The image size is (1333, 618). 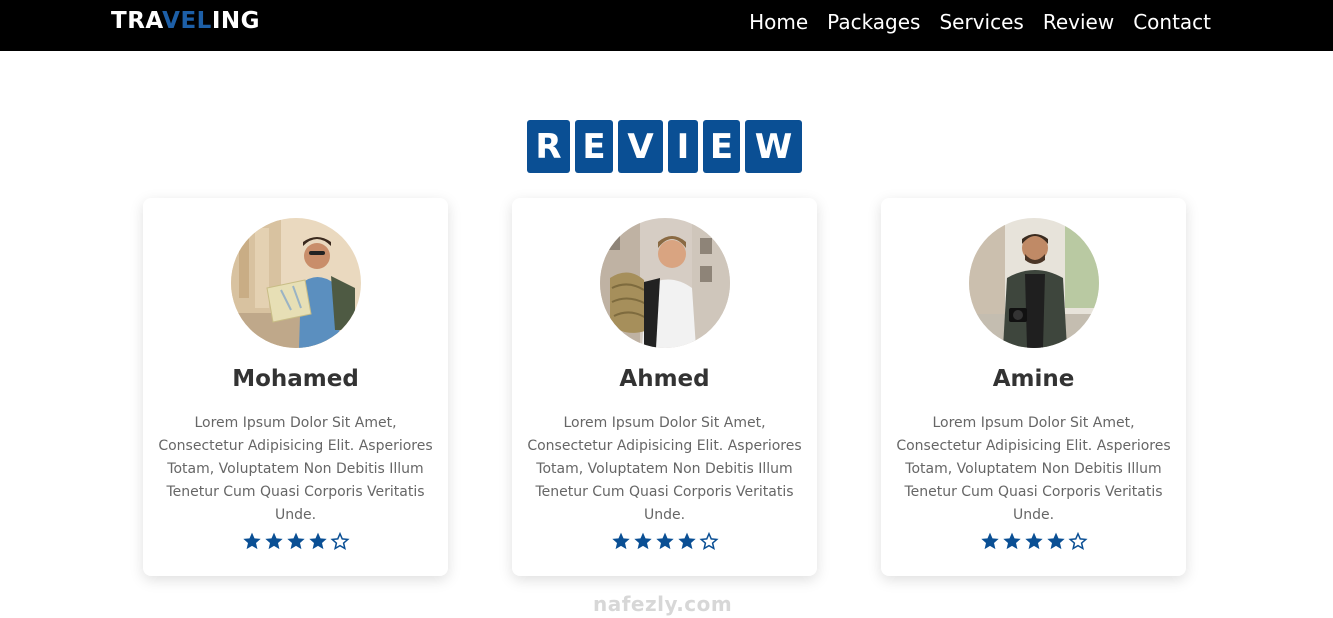 I want to click on title-letter: V, so click(x=640, y=146).